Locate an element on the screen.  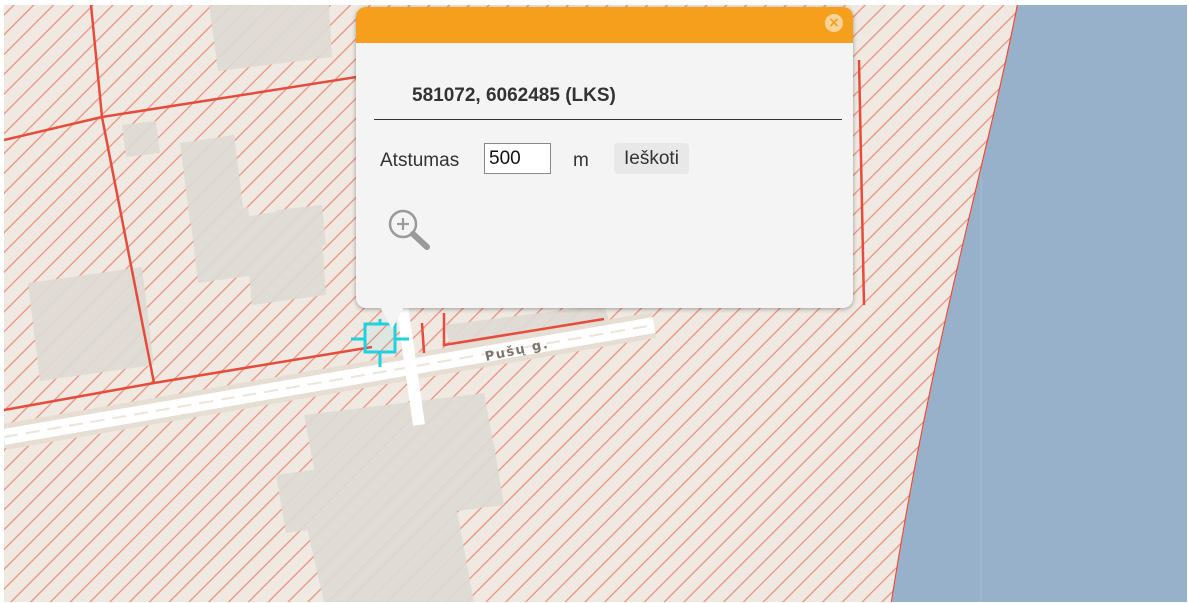
distance-label: Atstumas is located at coordinates (420, 160).